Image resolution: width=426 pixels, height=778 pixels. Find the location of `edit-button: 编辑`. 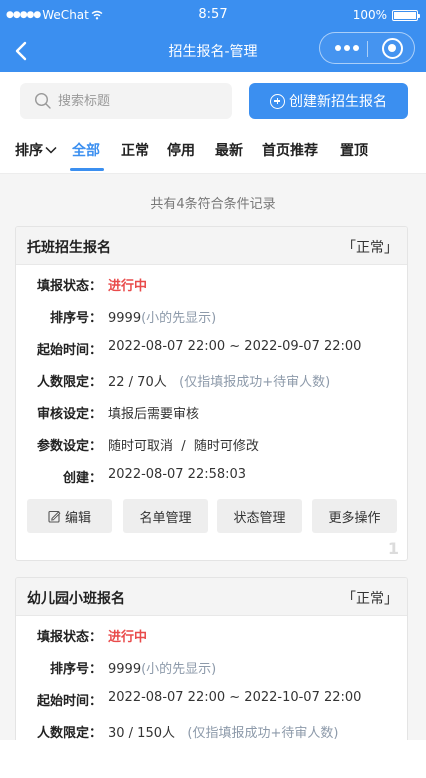

edit-button: 编辑 is located at coordinates (69, 516).